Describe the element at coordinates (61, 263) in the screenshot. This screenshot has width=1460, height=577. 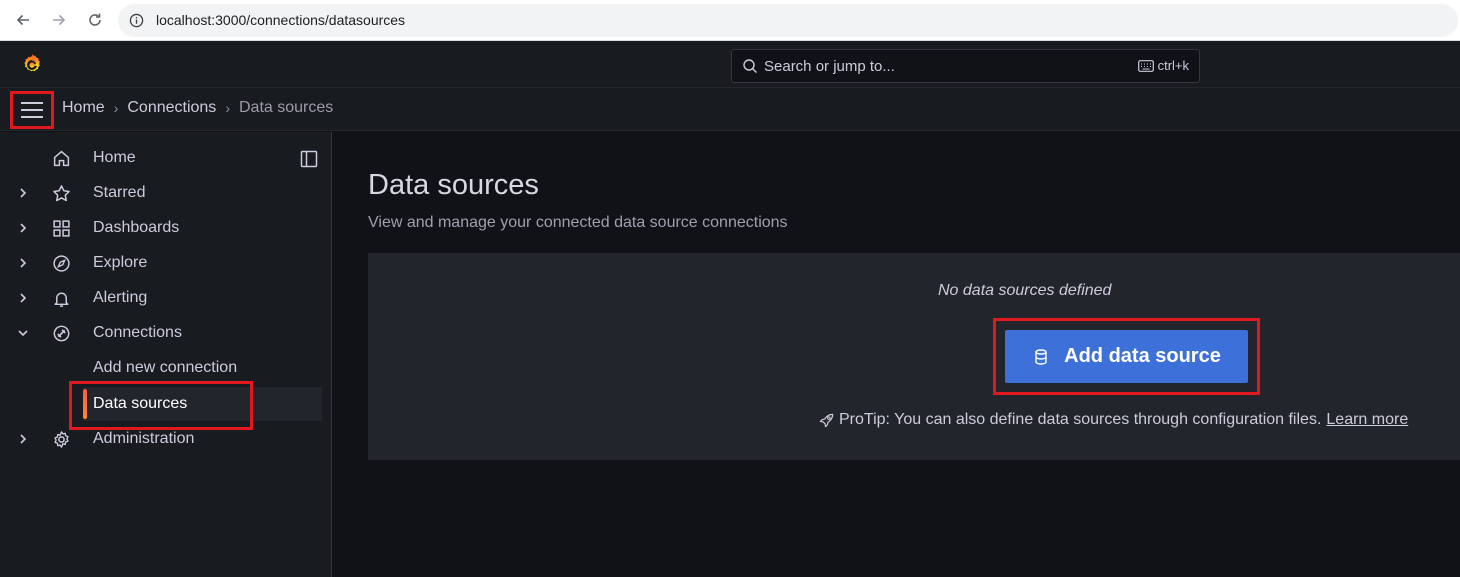
I see `compass-icon` at that location.